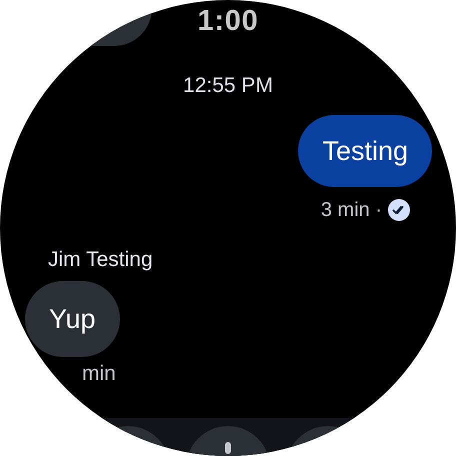  I want to click on microphone-icon, so click(228, 448).